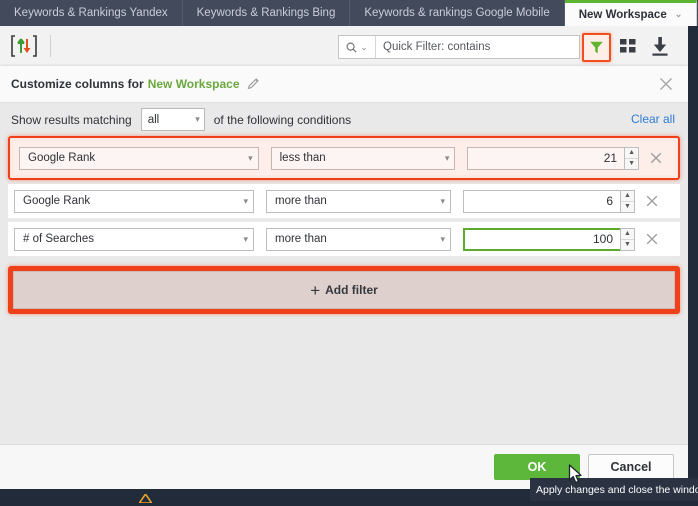  I want to click on add-filter-wrapper: + Add filter, so click(344, 290).